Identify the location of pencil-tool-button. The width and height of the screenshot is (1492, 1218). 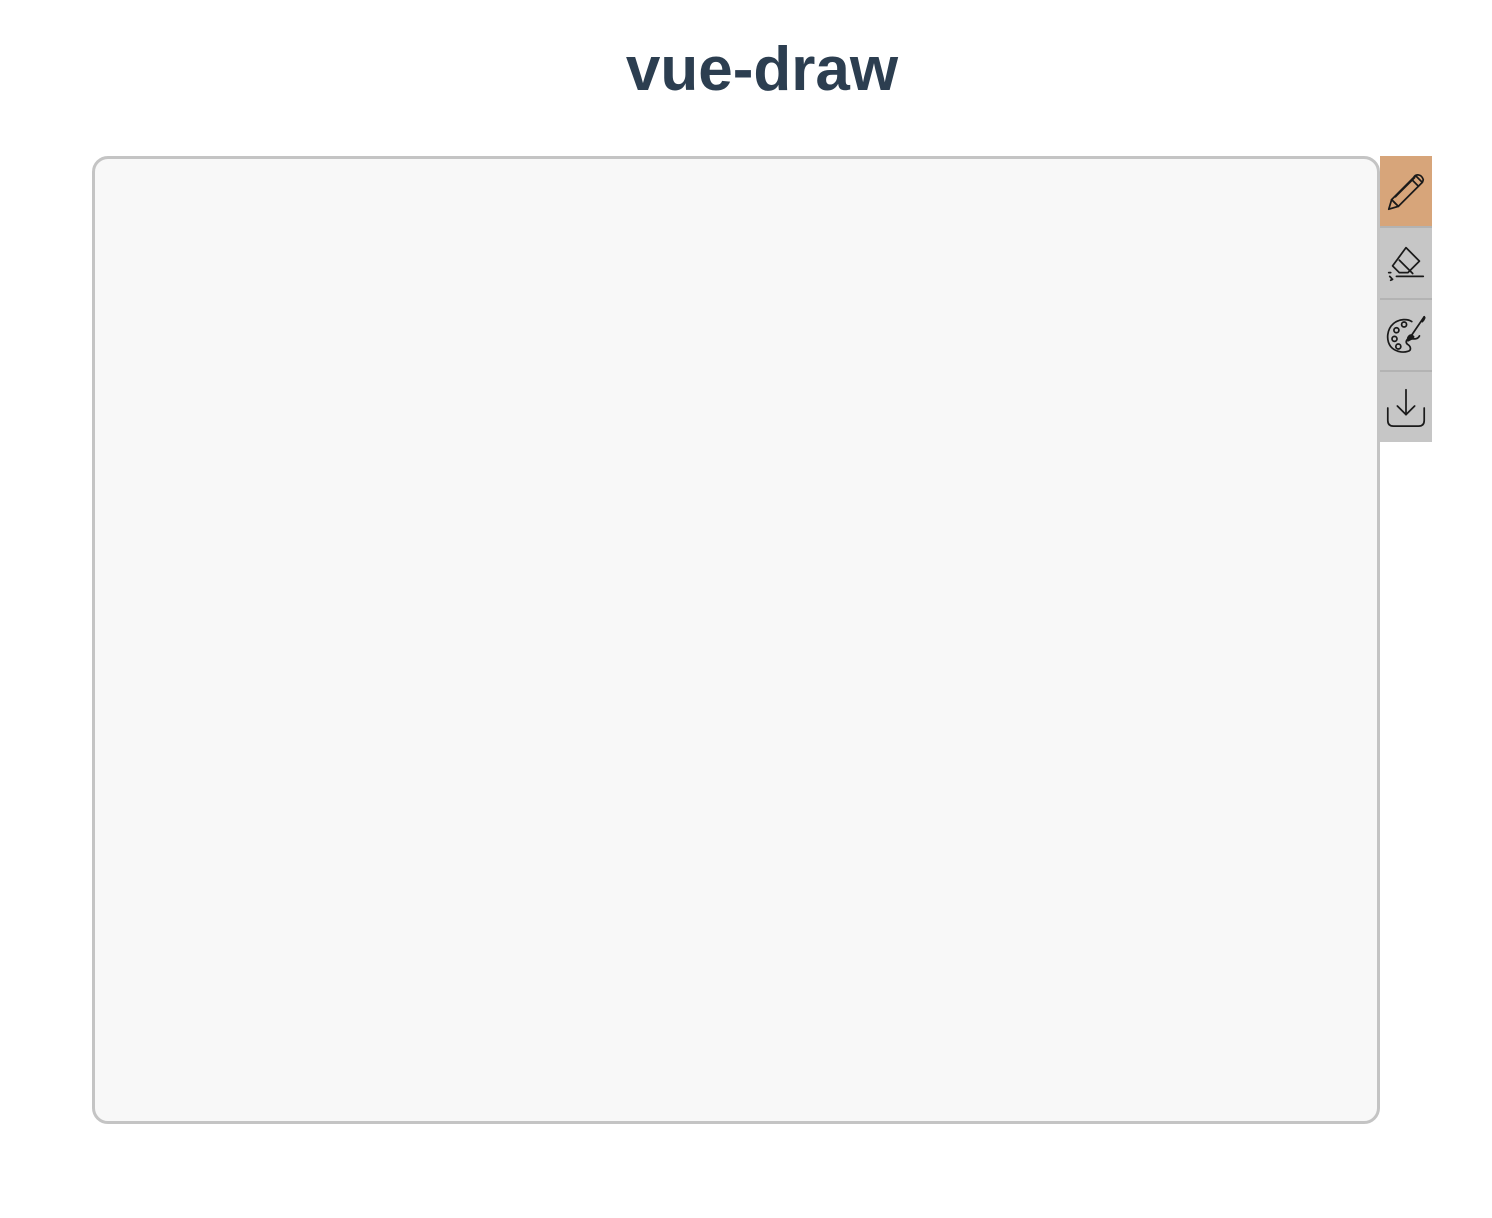
(1406, 191).